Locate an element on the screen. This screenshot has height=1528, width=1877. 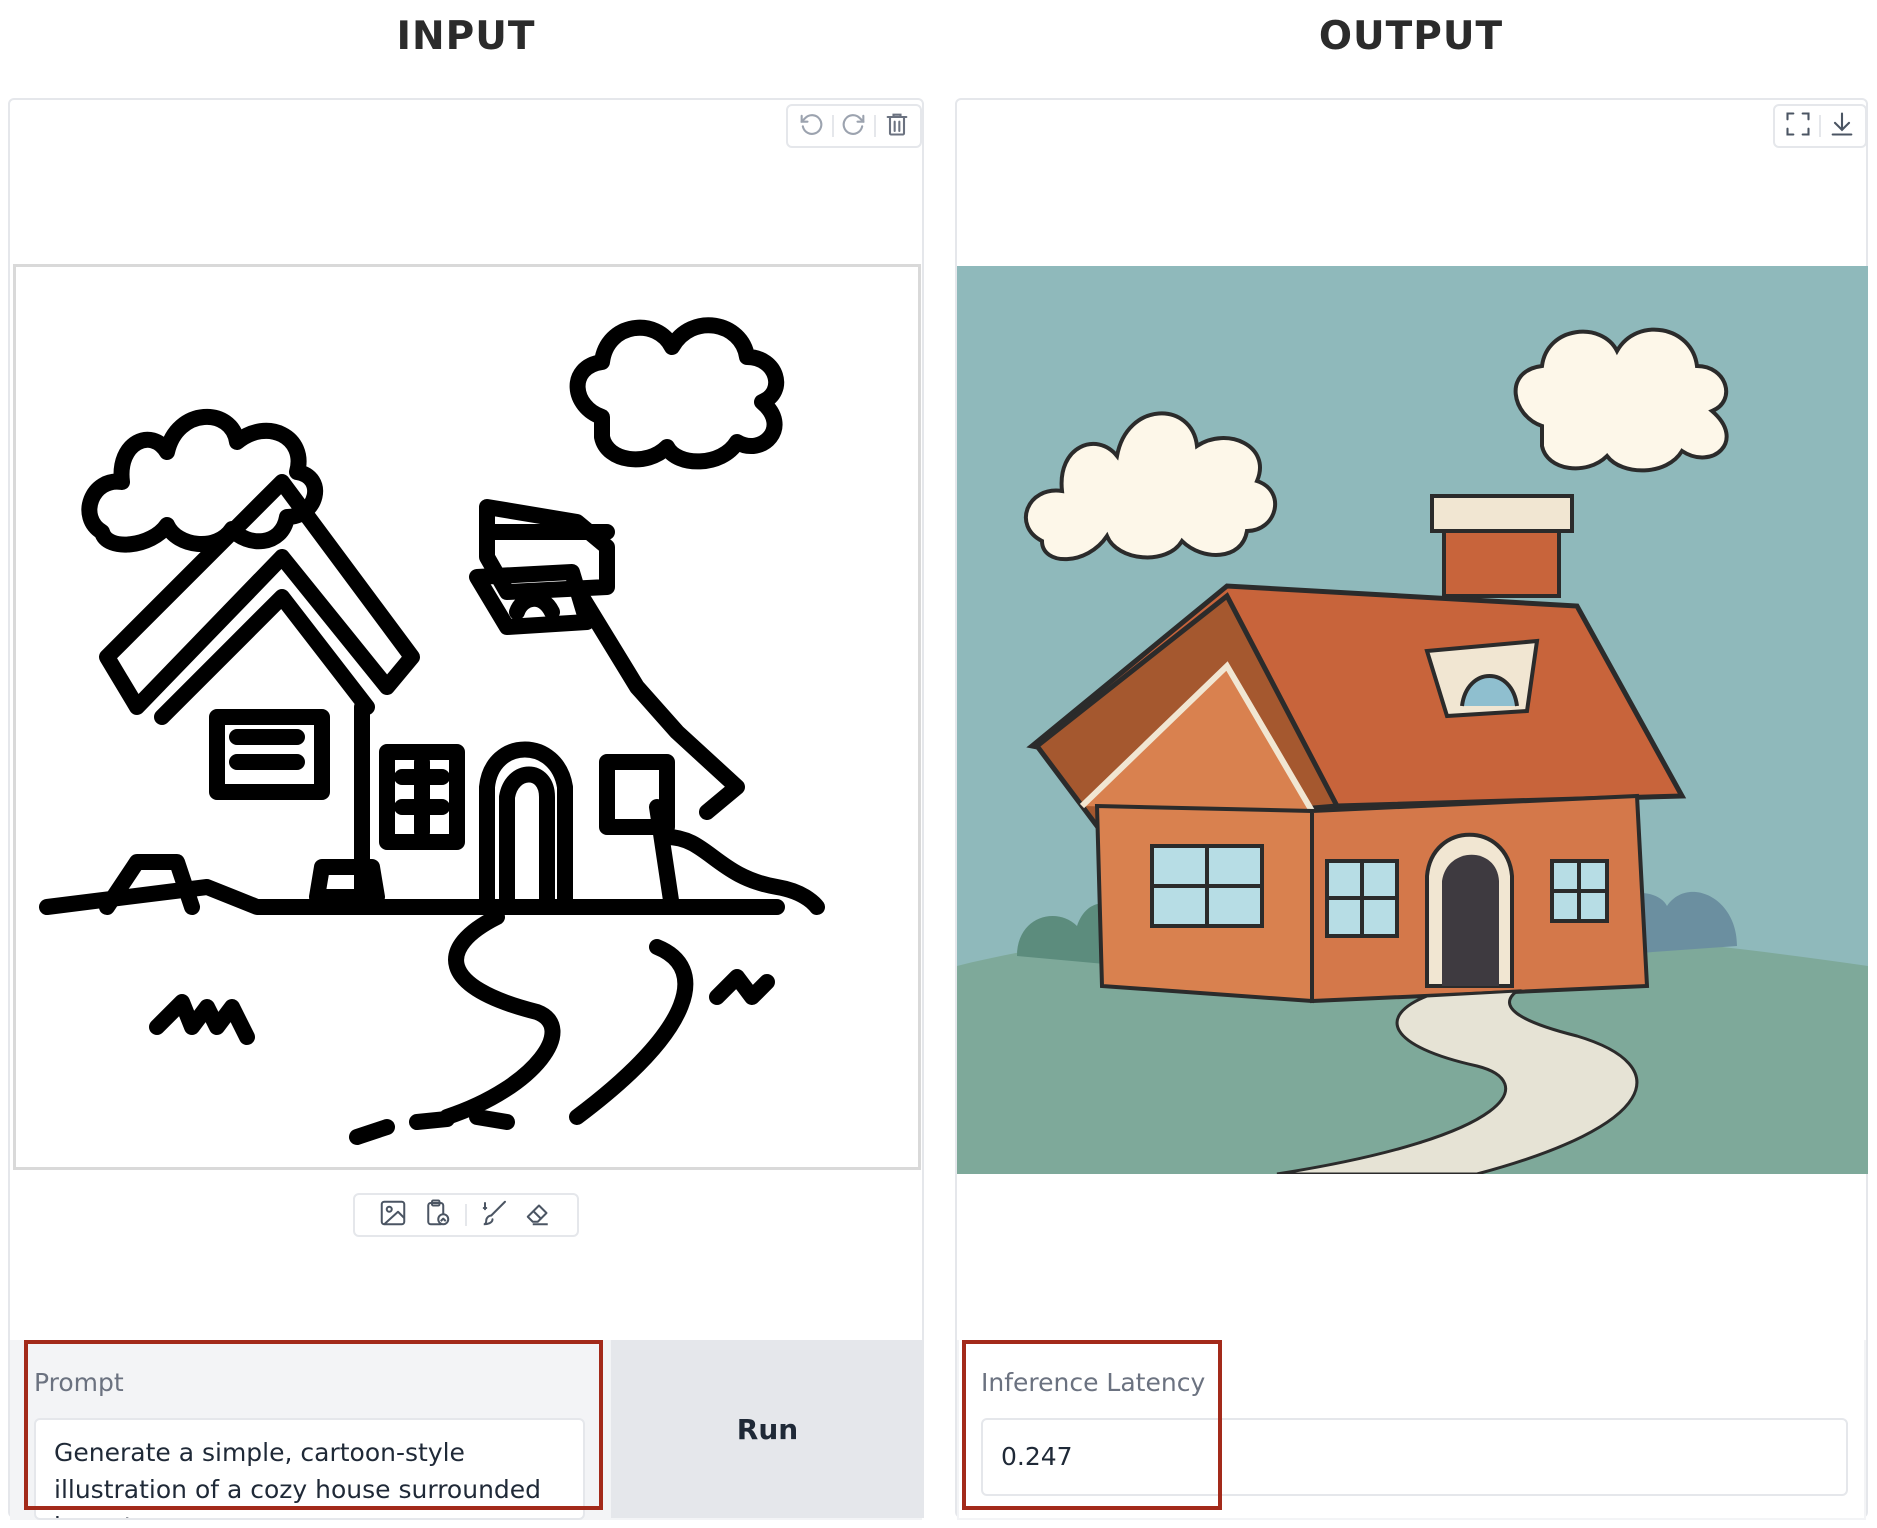
eraser-icon is located at coordinates (539, 1215).